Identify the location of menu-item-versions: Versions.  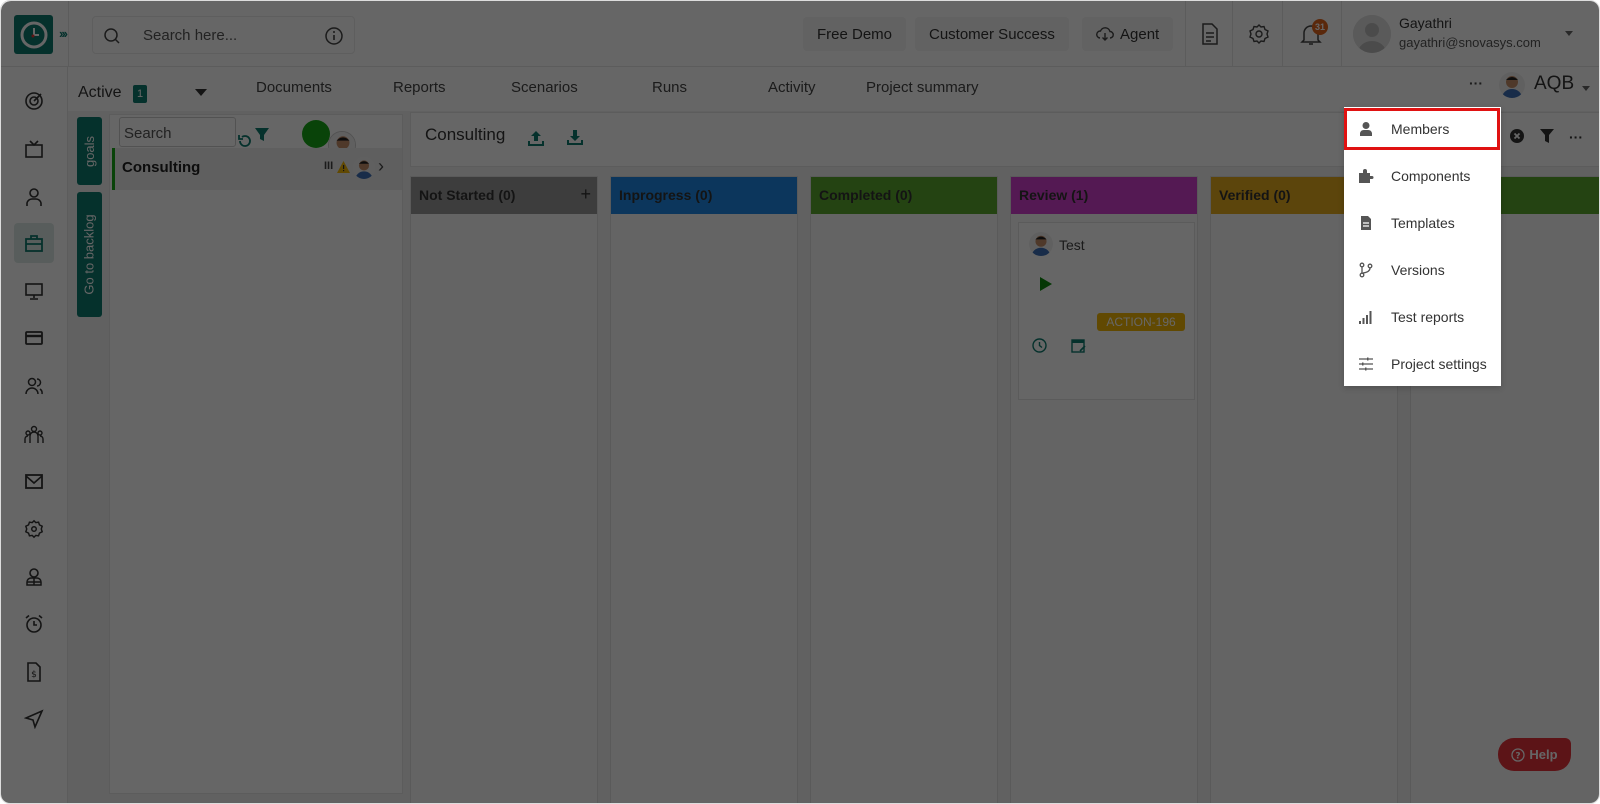
(1422, 270).